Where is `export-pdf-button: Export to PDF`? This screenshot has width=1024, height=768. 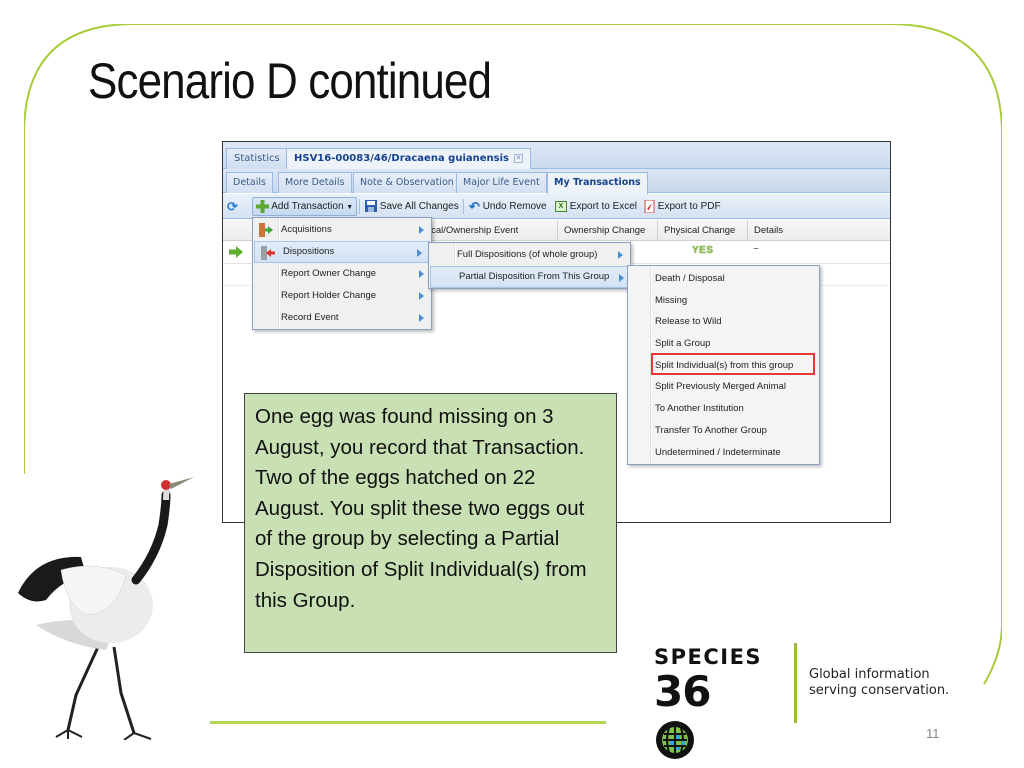 export-pdf-button: Export to PDF is located at coordinates (682, 206).